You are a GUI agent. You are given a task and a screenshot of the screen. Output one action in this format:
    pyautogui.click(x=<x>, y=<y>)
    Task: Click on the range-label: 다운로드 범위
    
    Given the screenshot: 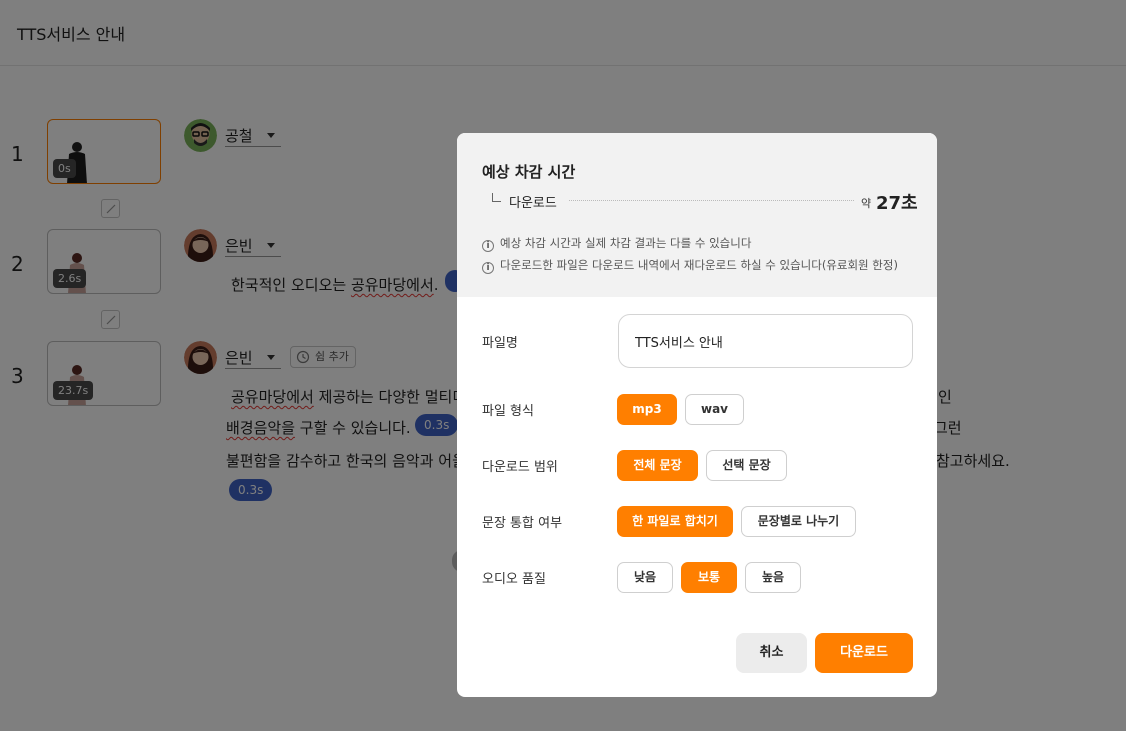 What is the action you would take?
    pyautogui.click(x=520, y=467)
    